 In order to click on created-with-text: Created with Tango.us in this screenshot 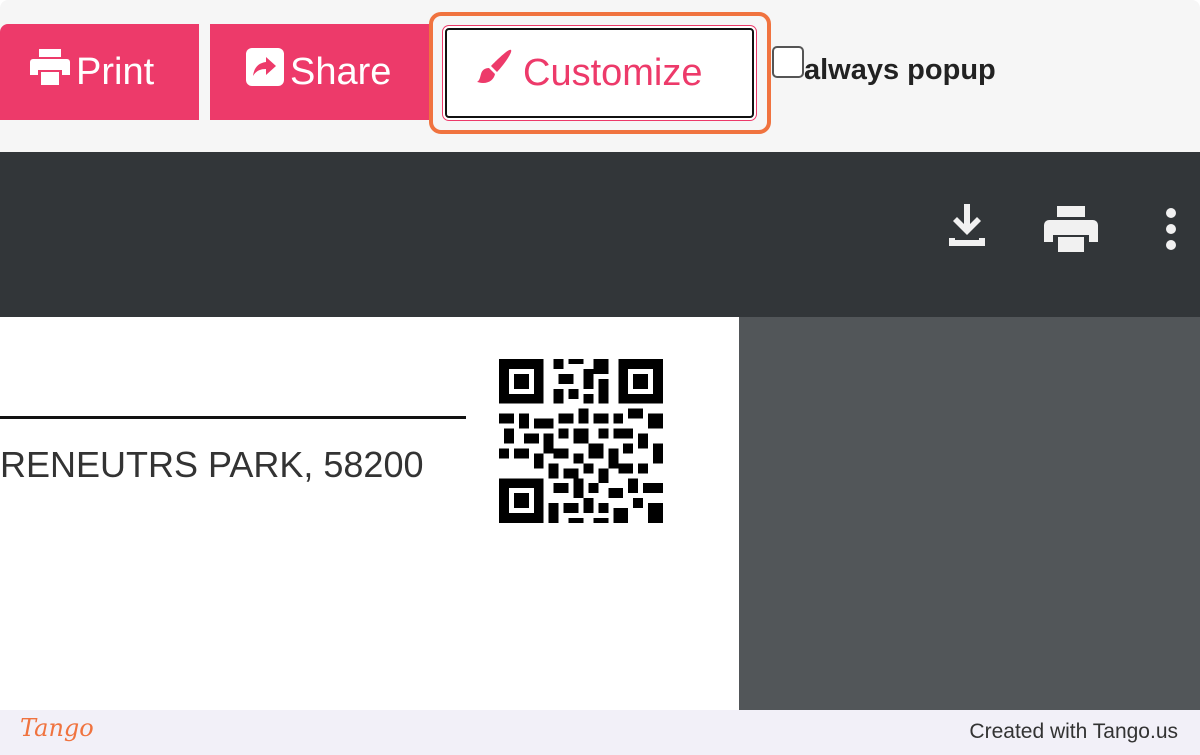, I will do `click(1073, 731)`.